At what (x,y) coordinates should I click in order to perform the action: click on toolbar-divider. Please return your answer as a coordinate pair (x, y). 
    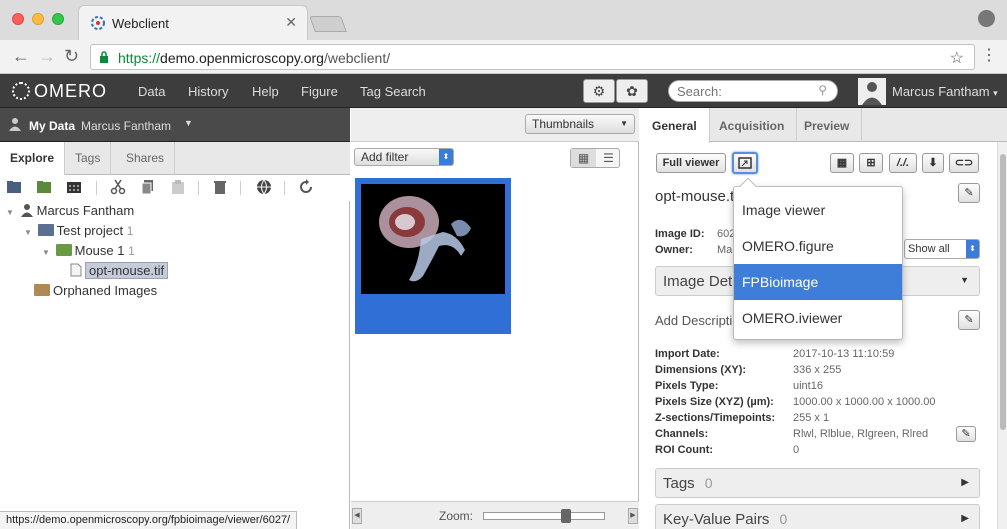
    Looking at the image, I should click on (240, 188).